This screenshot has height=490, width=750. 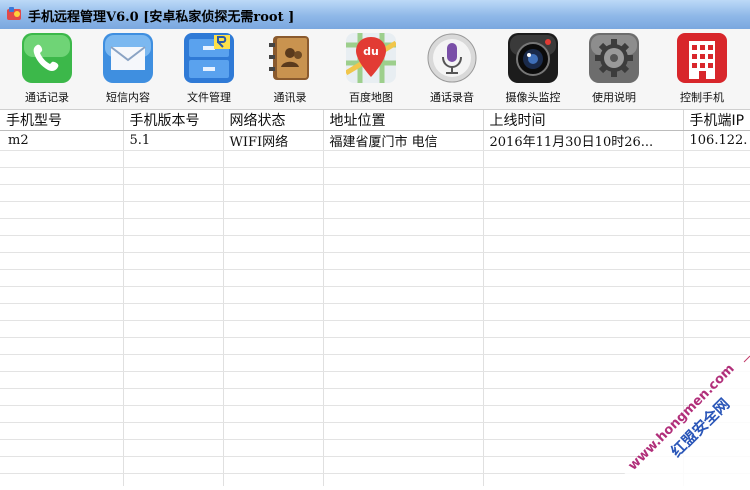 I want to click on contacts-button: 通讯录, so click(x=290, y=69).